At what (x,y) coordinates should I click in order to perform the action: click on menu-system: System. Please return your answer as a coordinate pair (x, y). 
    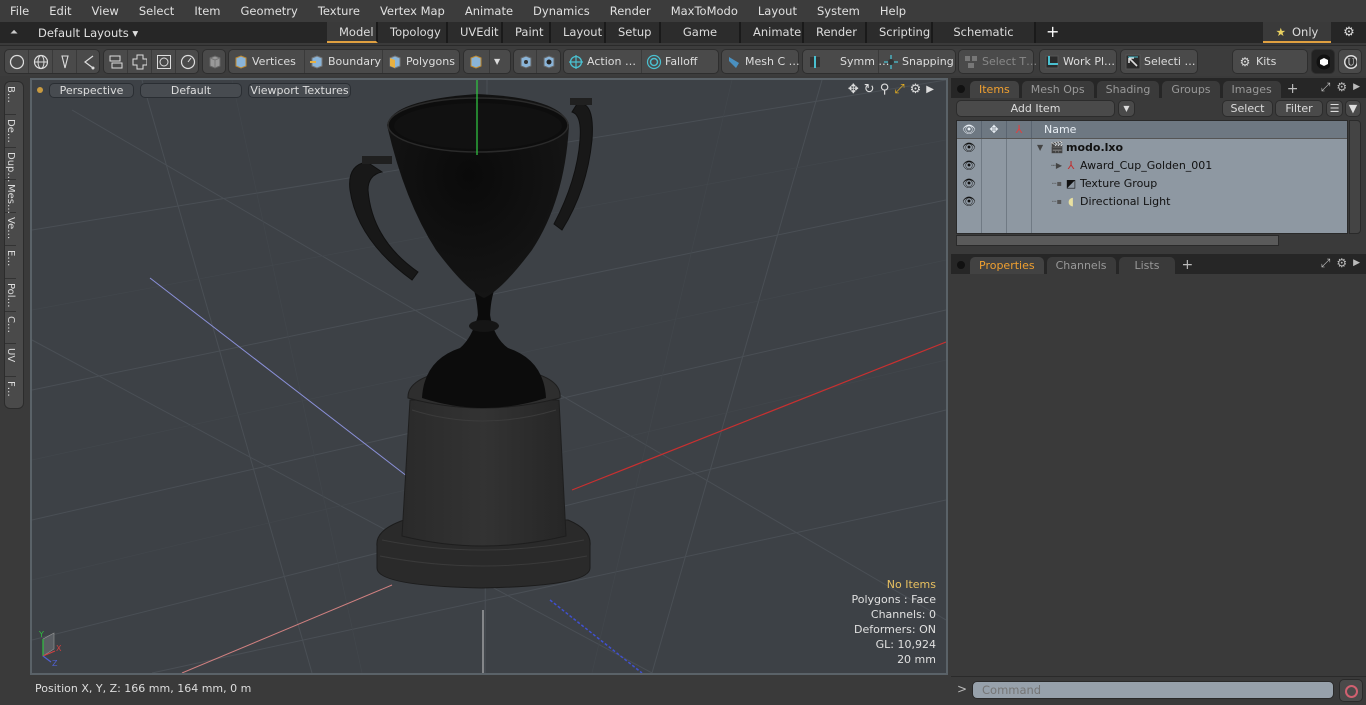
    Looking at the image, I should click on (838, 11).